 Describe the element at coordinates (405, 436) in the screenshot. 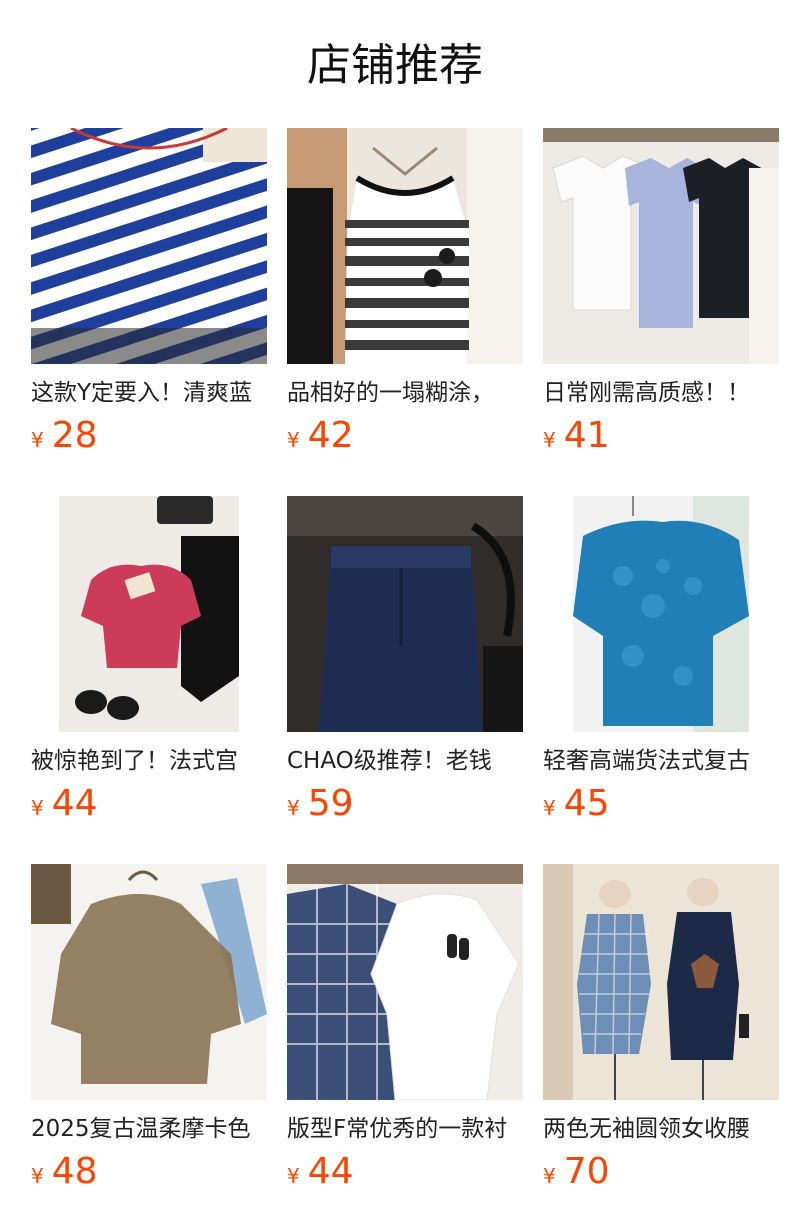

I see `product-price: ¥42` at that location.